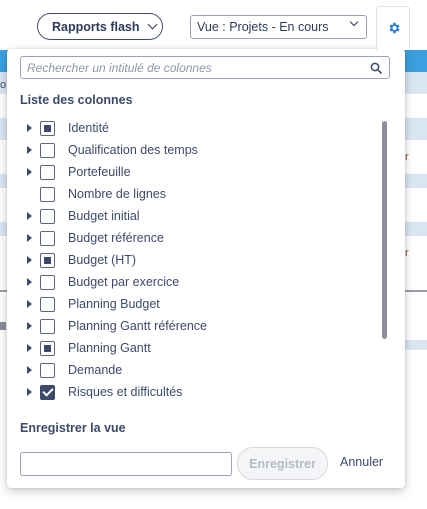 This screenshot has width=427, height=509. Describe the element at coordinates (104, 216) in the screenshot. I see `column-label: Budget initial` at that location.